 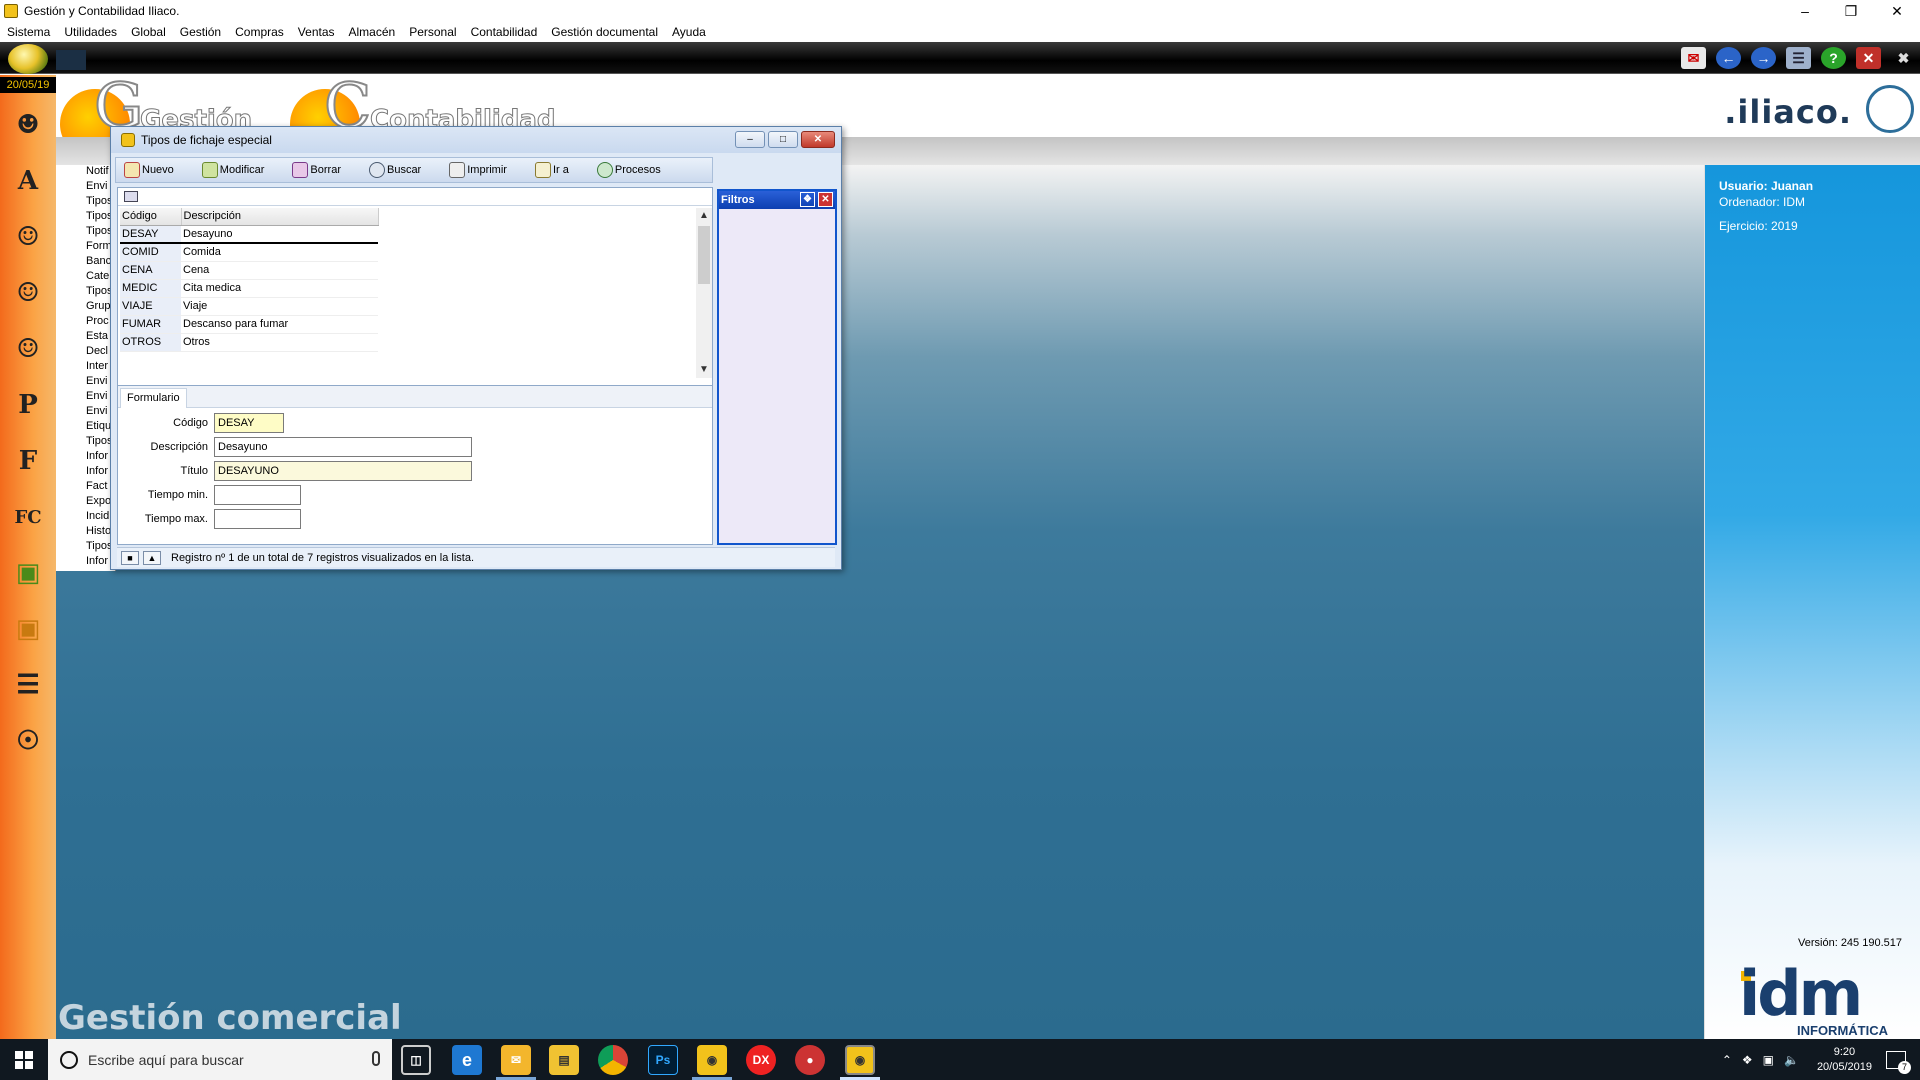 What do you see at coordinates (1768, 1060) in the screenshot?
I see `network-icon: ▣` at bounding box center [1768, 1060].